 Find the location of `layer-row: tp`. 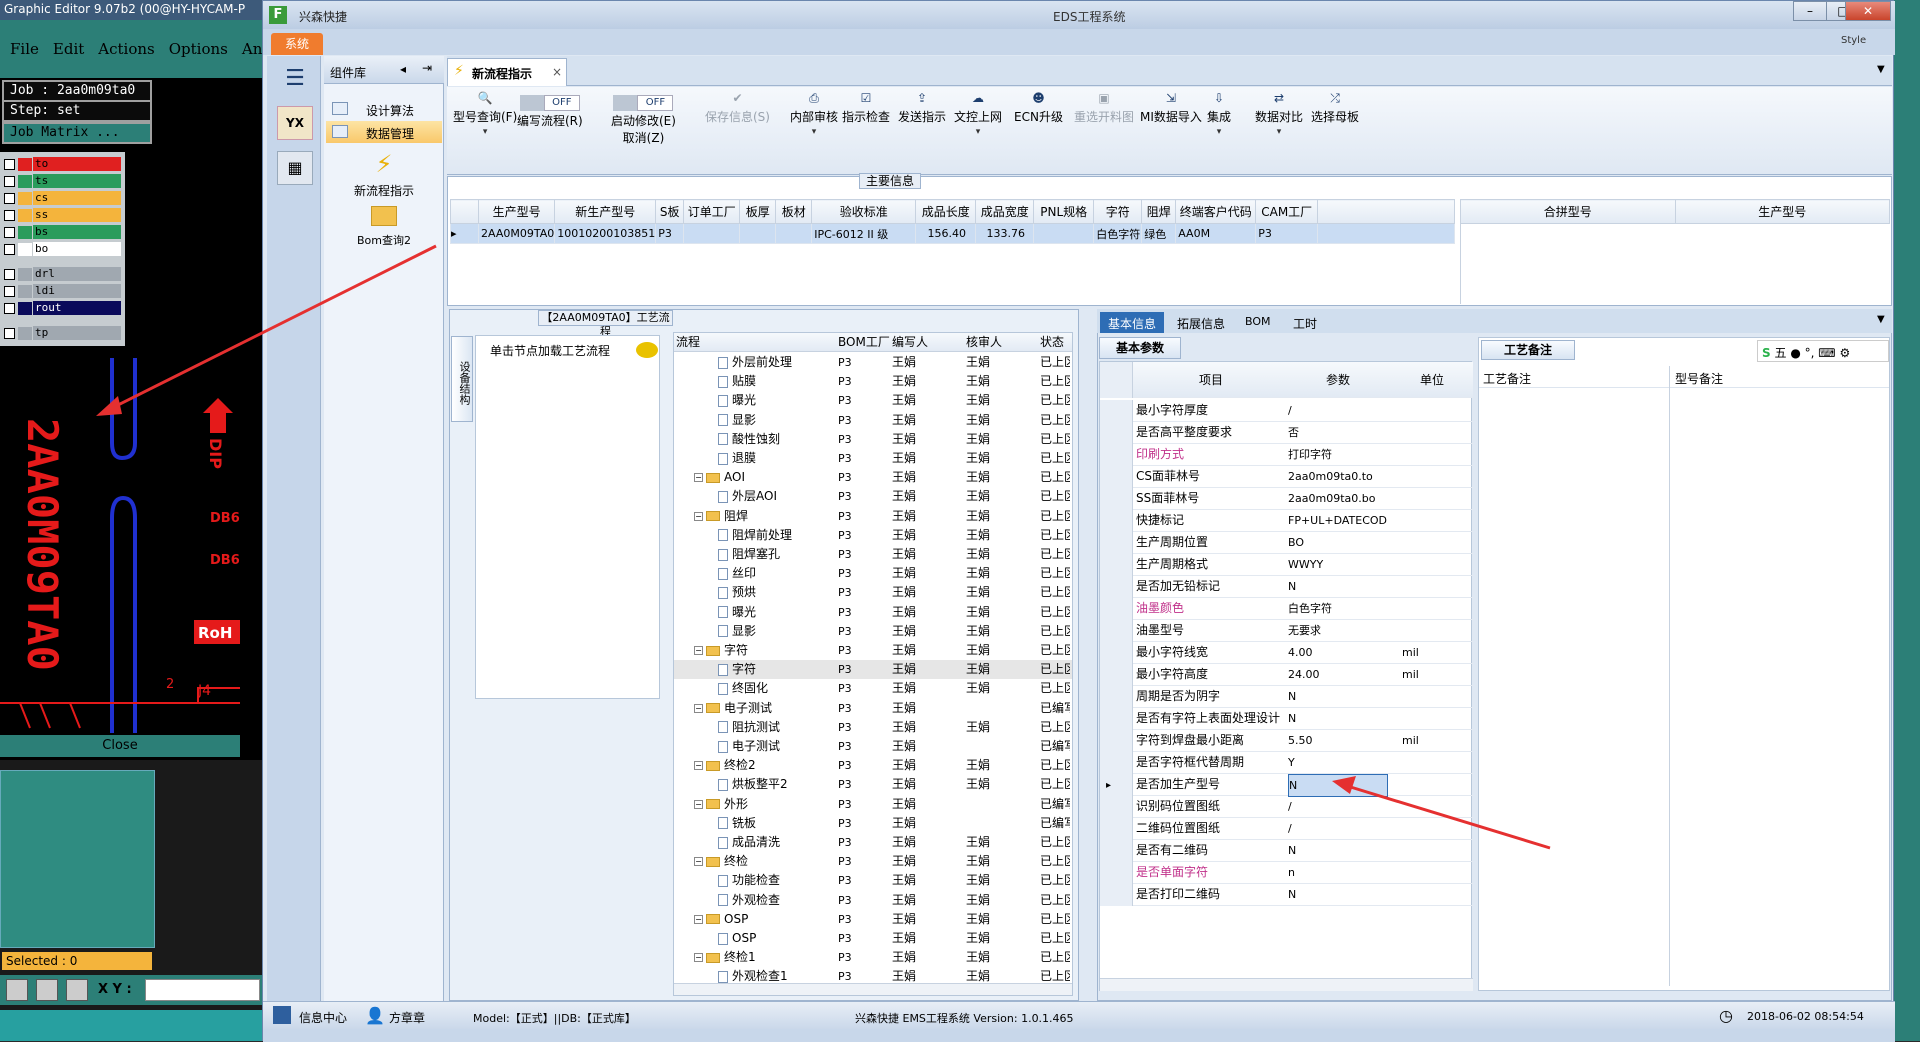

layer-row: tp is located at coordinates (62, 333).